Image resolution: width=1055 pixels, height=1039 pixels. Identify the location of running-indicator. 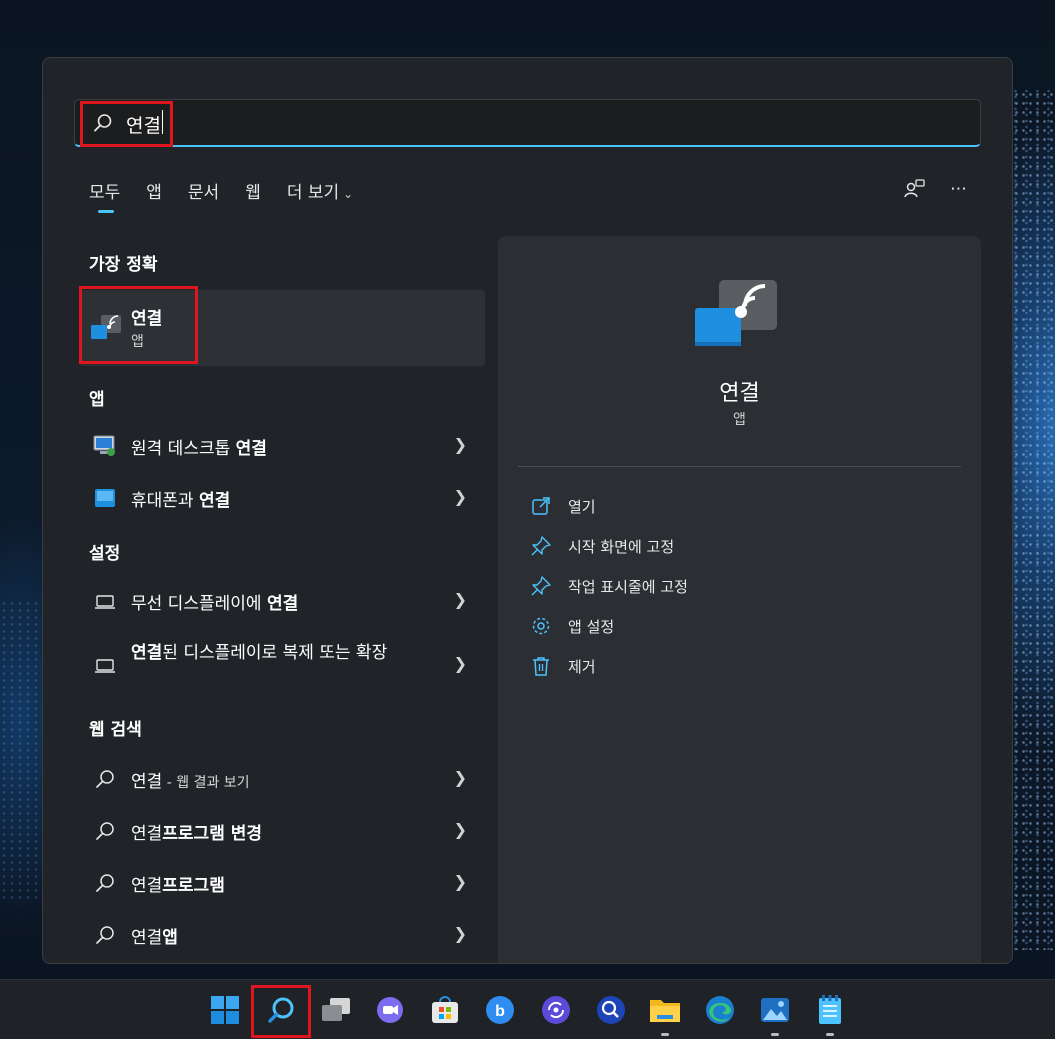
(665, 1034).